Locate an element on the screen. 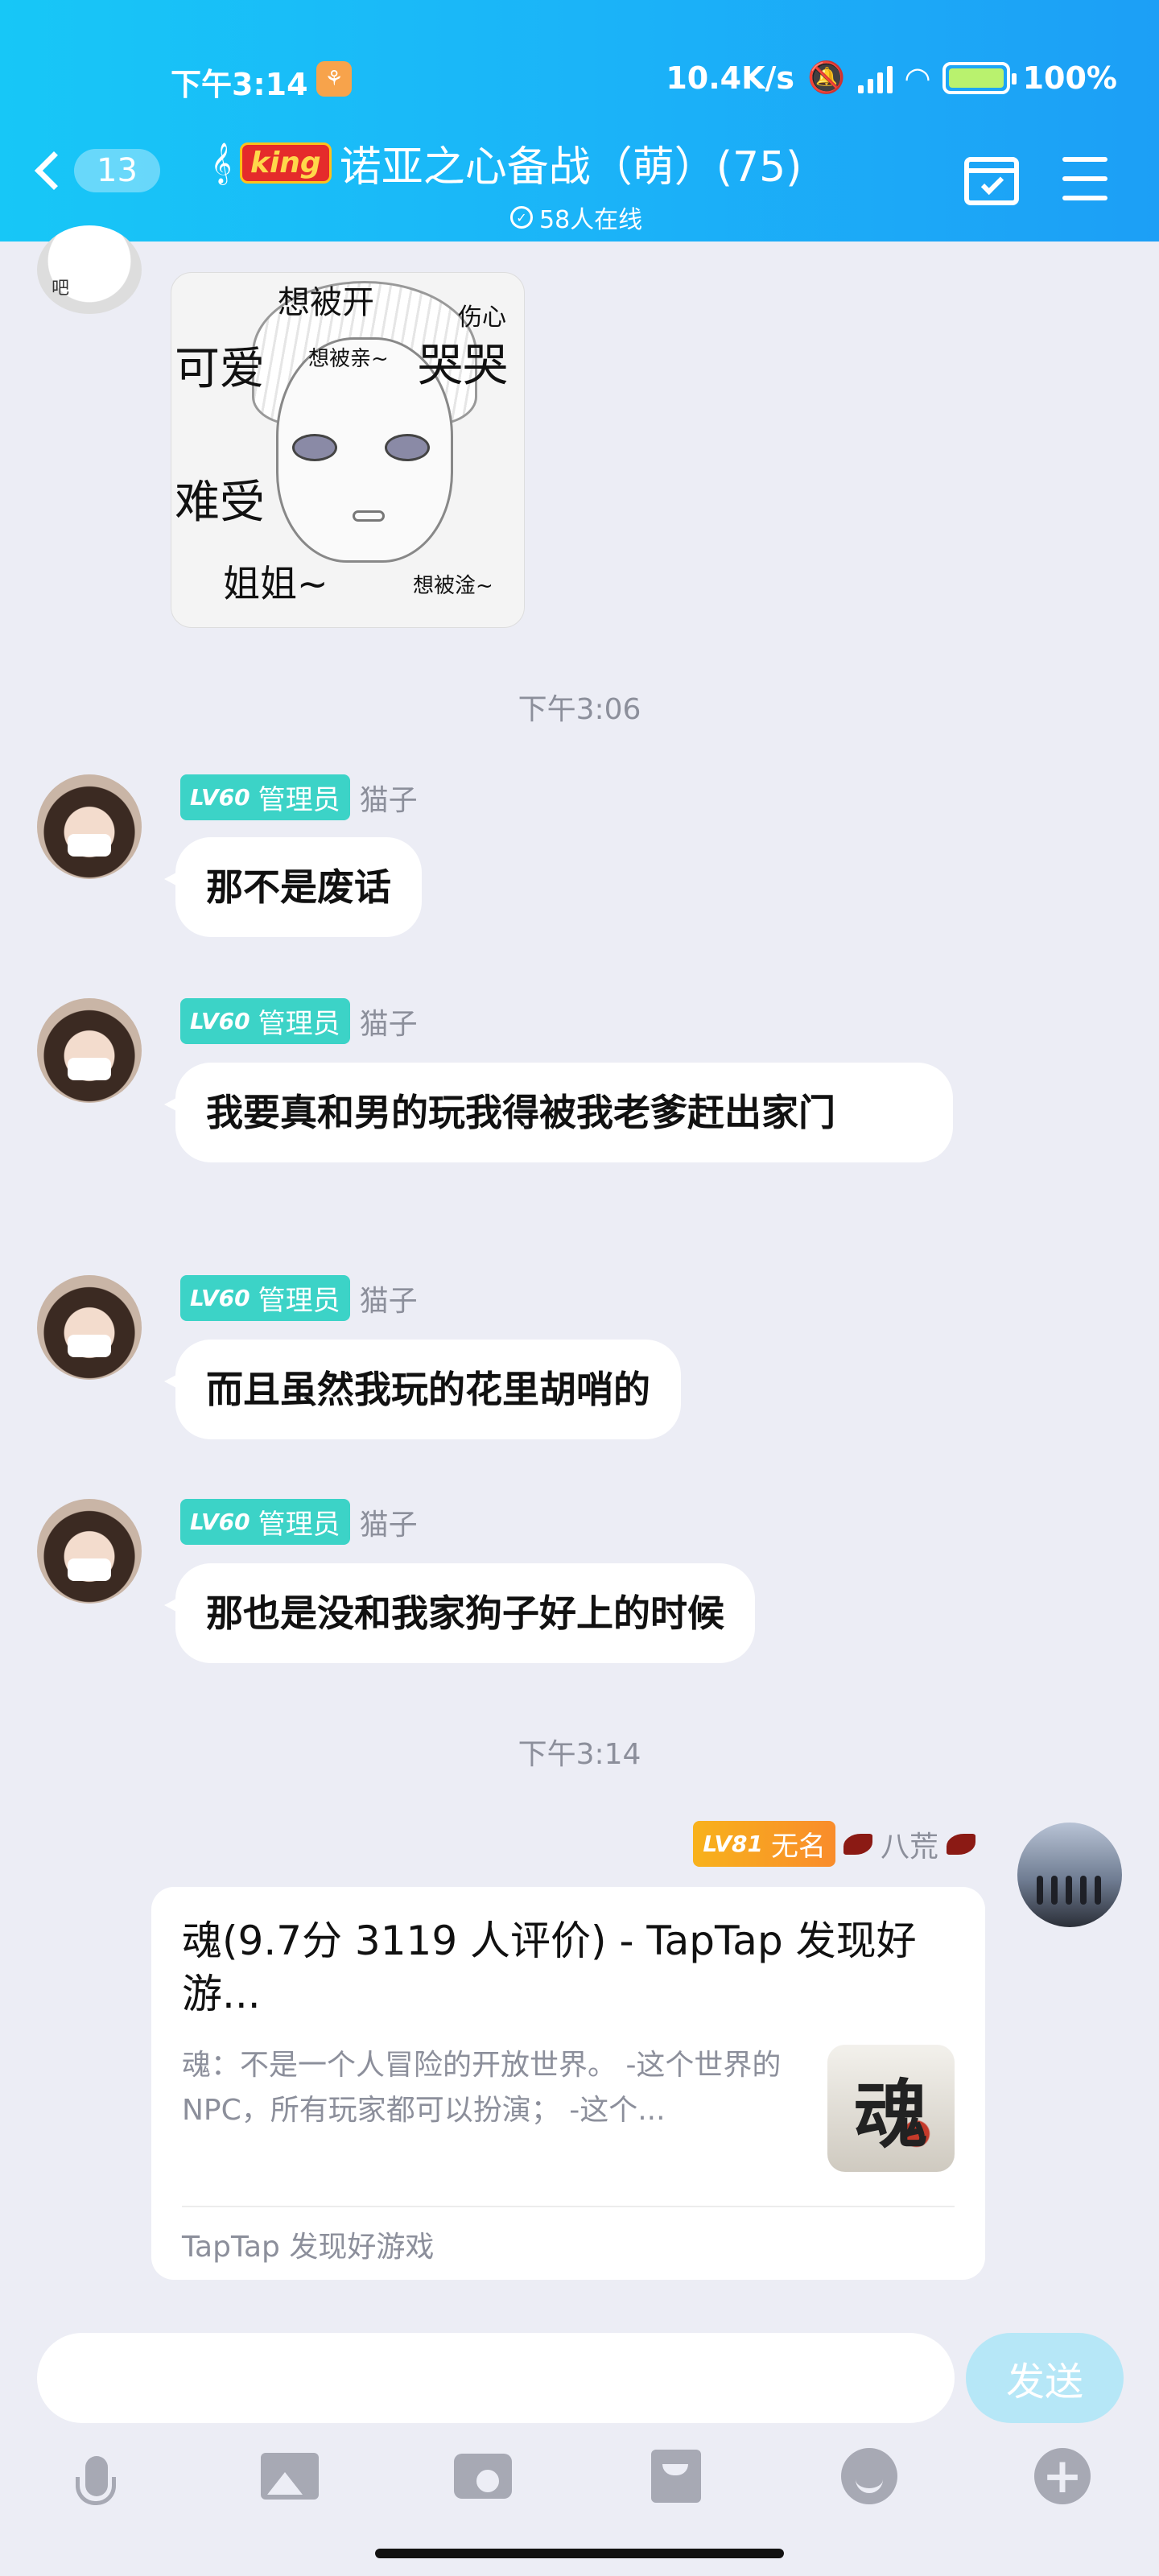 This screenshot has width=1159, height=2576. message-bubble: 我要真和男的玩我得被我老爹赶出家门 is located at coordinates (558, 1112).